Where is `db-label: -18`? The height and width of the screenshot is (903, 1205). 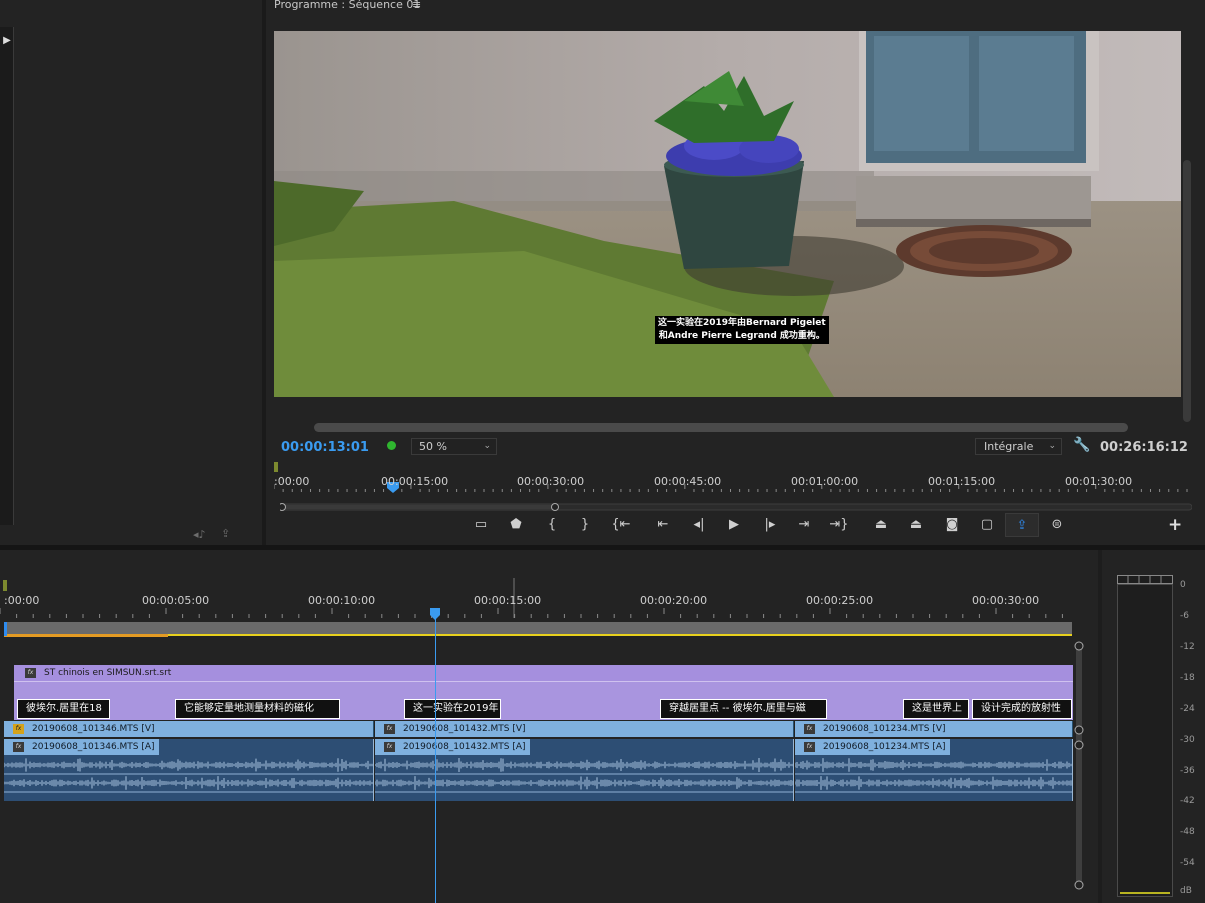 db-label: -18 is located at coordinates (1187, 678).